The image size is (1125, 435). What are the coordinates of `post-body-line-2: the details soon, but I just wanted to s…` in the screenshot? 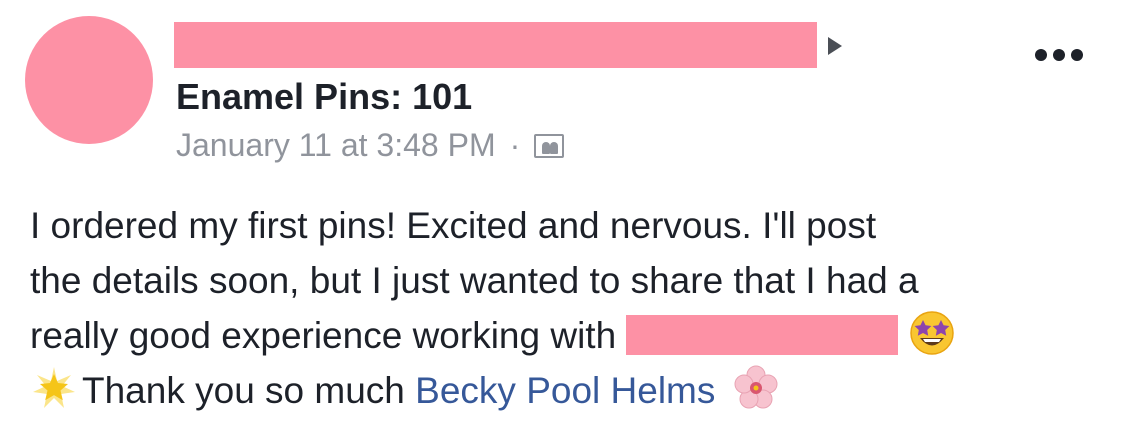 It's located at (474, 280).